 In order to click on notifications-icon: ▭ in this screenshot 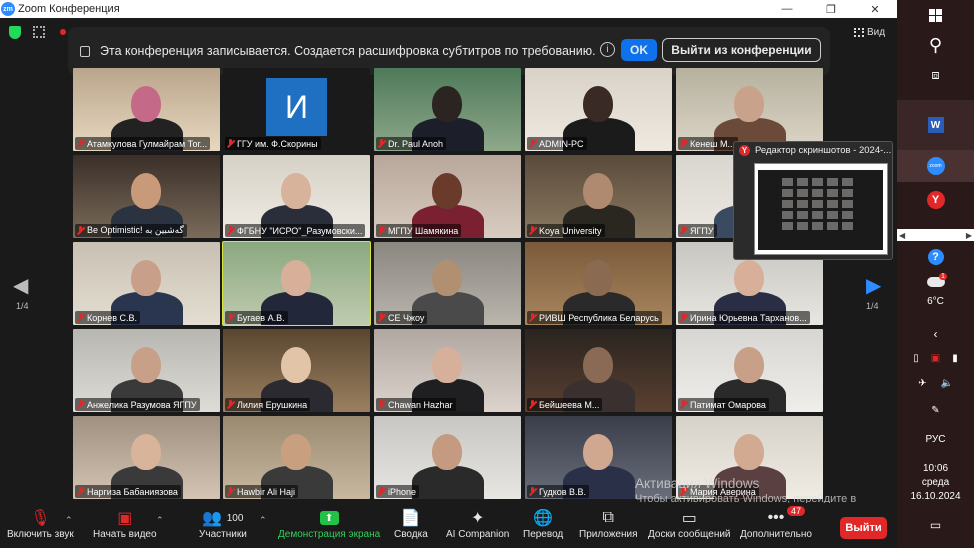, I will do `click(935, 525)`.